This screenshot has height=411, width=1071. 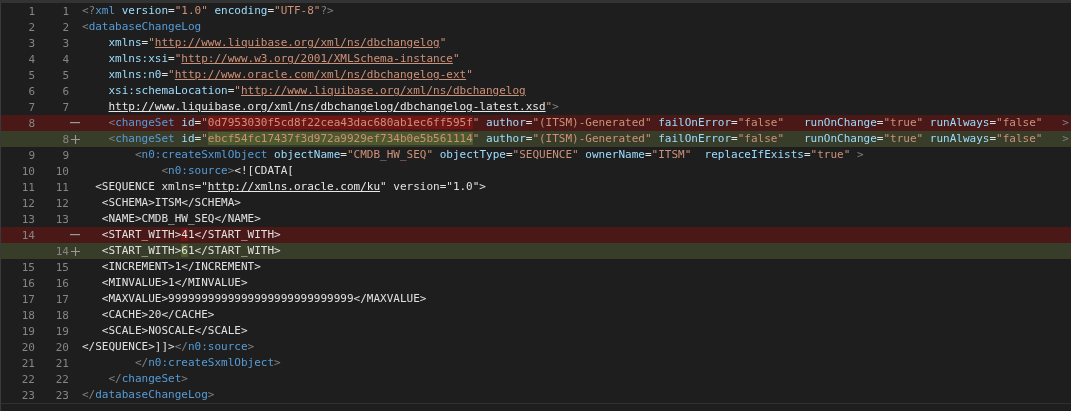 What do you see at coordinates (588, 123) in the screenshot?
I see `code-line: <changeSet id="0d7953030f5cd8f22cea43dac680ab1ec6ff595f" author="(ITSM)-Generated" failOnError="false" runOnChange="true" runAlways="false" >` at bounding box center [588, 123].